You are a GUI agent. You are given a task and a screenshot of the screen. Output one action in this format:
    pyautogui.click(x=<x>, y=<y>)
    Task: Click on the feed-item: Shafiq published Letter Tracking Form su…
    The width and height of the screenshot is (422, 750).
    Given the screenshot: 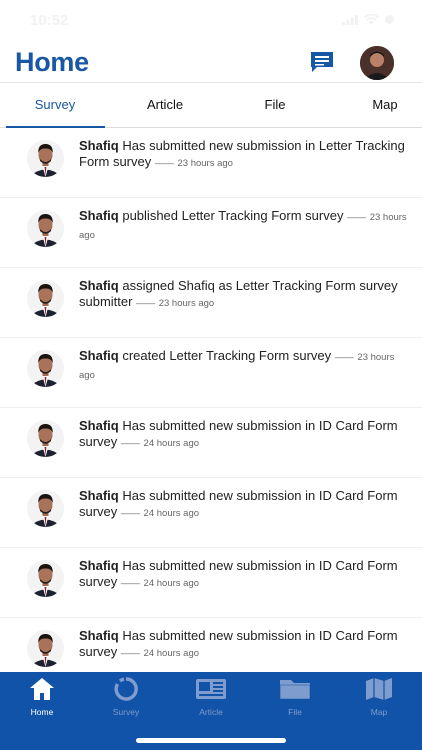 What is the action you would take?
    pyautogui.click(x=211, y=233)
    